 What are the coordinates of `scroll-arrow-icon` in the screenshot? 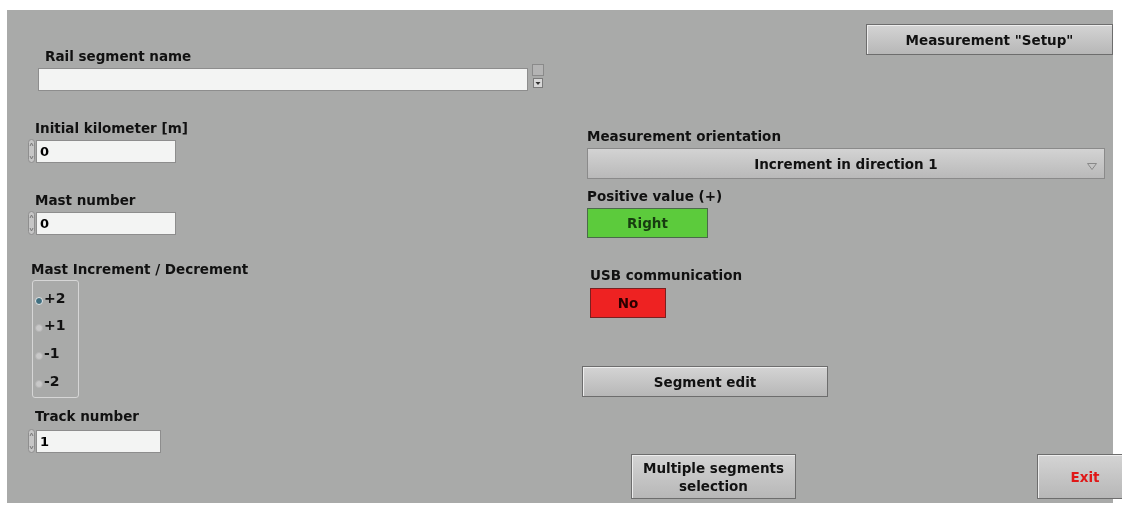 It's located at (538, 76).